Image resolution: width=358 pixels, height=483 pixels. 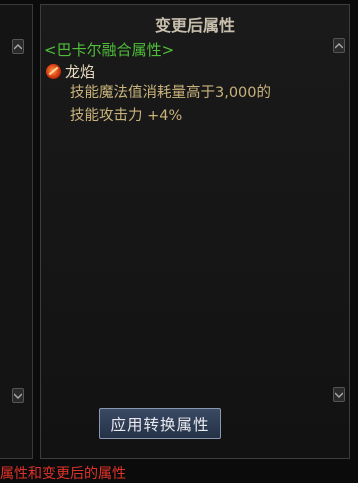 What do you see at coordinates (80, 71) in the screenshot?
I see `skill-name: 龙焰` at bounding box center [80, 71].